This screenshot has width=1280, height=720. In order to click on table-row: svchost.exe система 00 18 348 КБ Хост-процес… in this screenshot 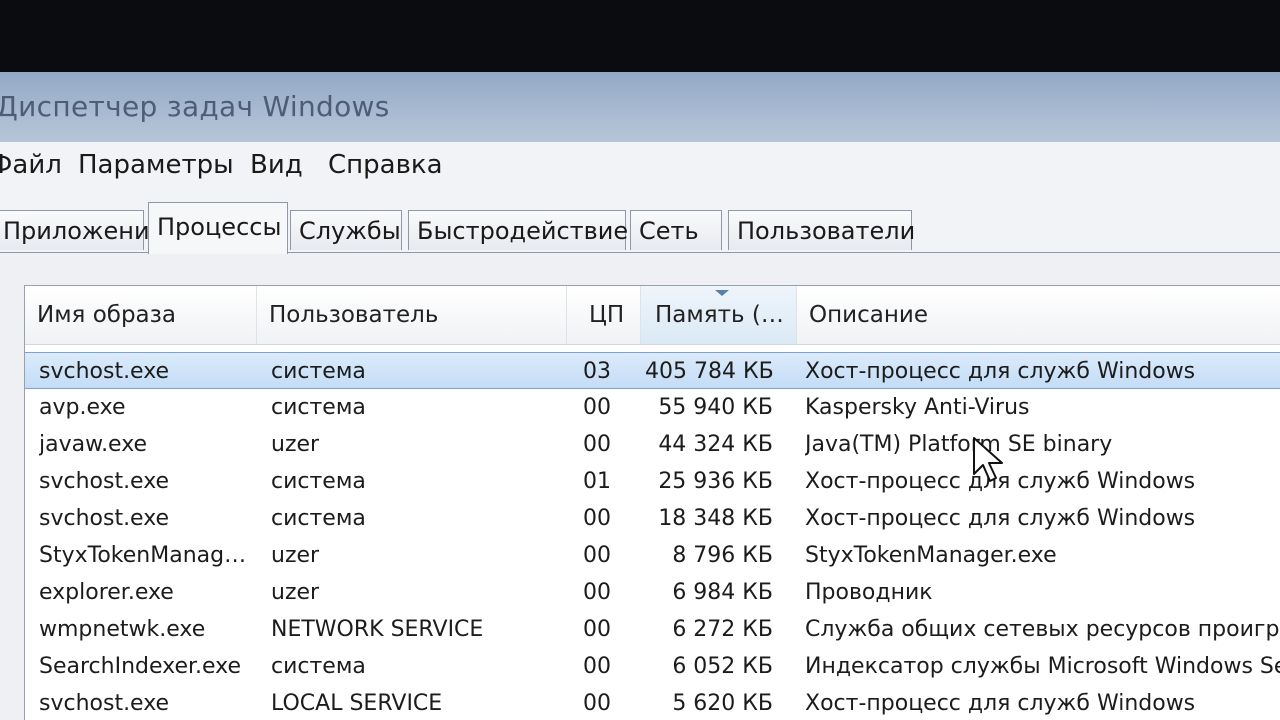, I will do `click(652, 518)`.